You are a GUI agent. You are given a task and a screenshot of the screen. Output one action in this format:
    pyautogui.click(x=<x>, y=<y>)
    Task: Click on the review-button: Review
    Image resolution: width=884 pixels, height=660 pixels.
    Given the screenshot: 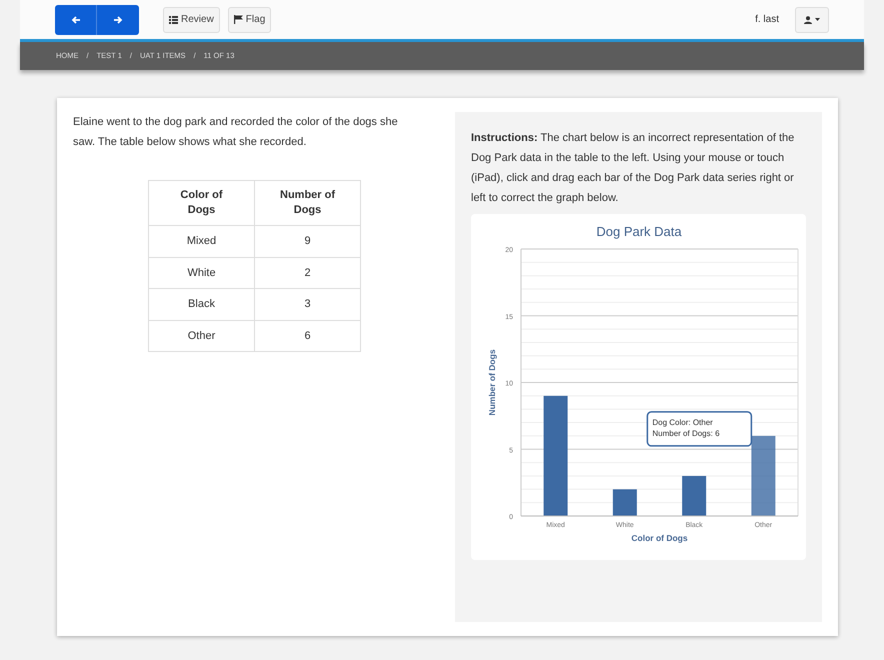 What is the action you would take?
    pyautogui.click(x=191, y=19)
    